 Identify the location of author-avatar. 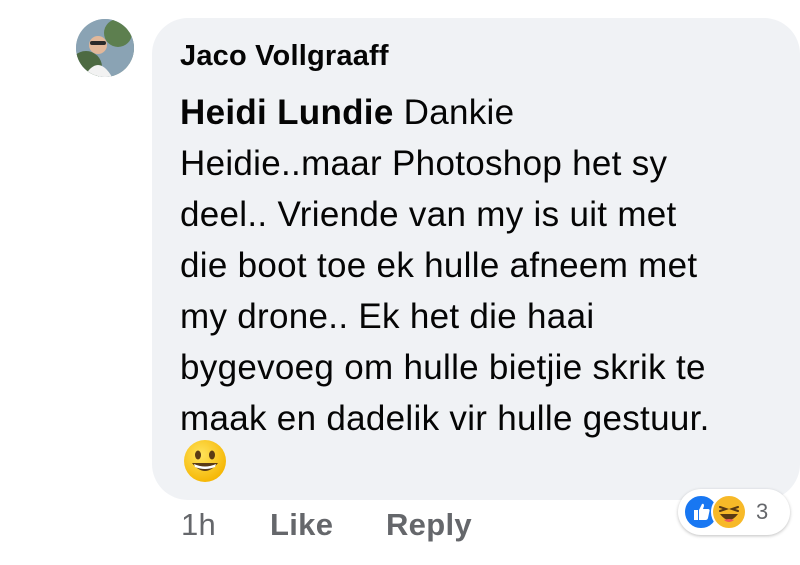
(105, 48).